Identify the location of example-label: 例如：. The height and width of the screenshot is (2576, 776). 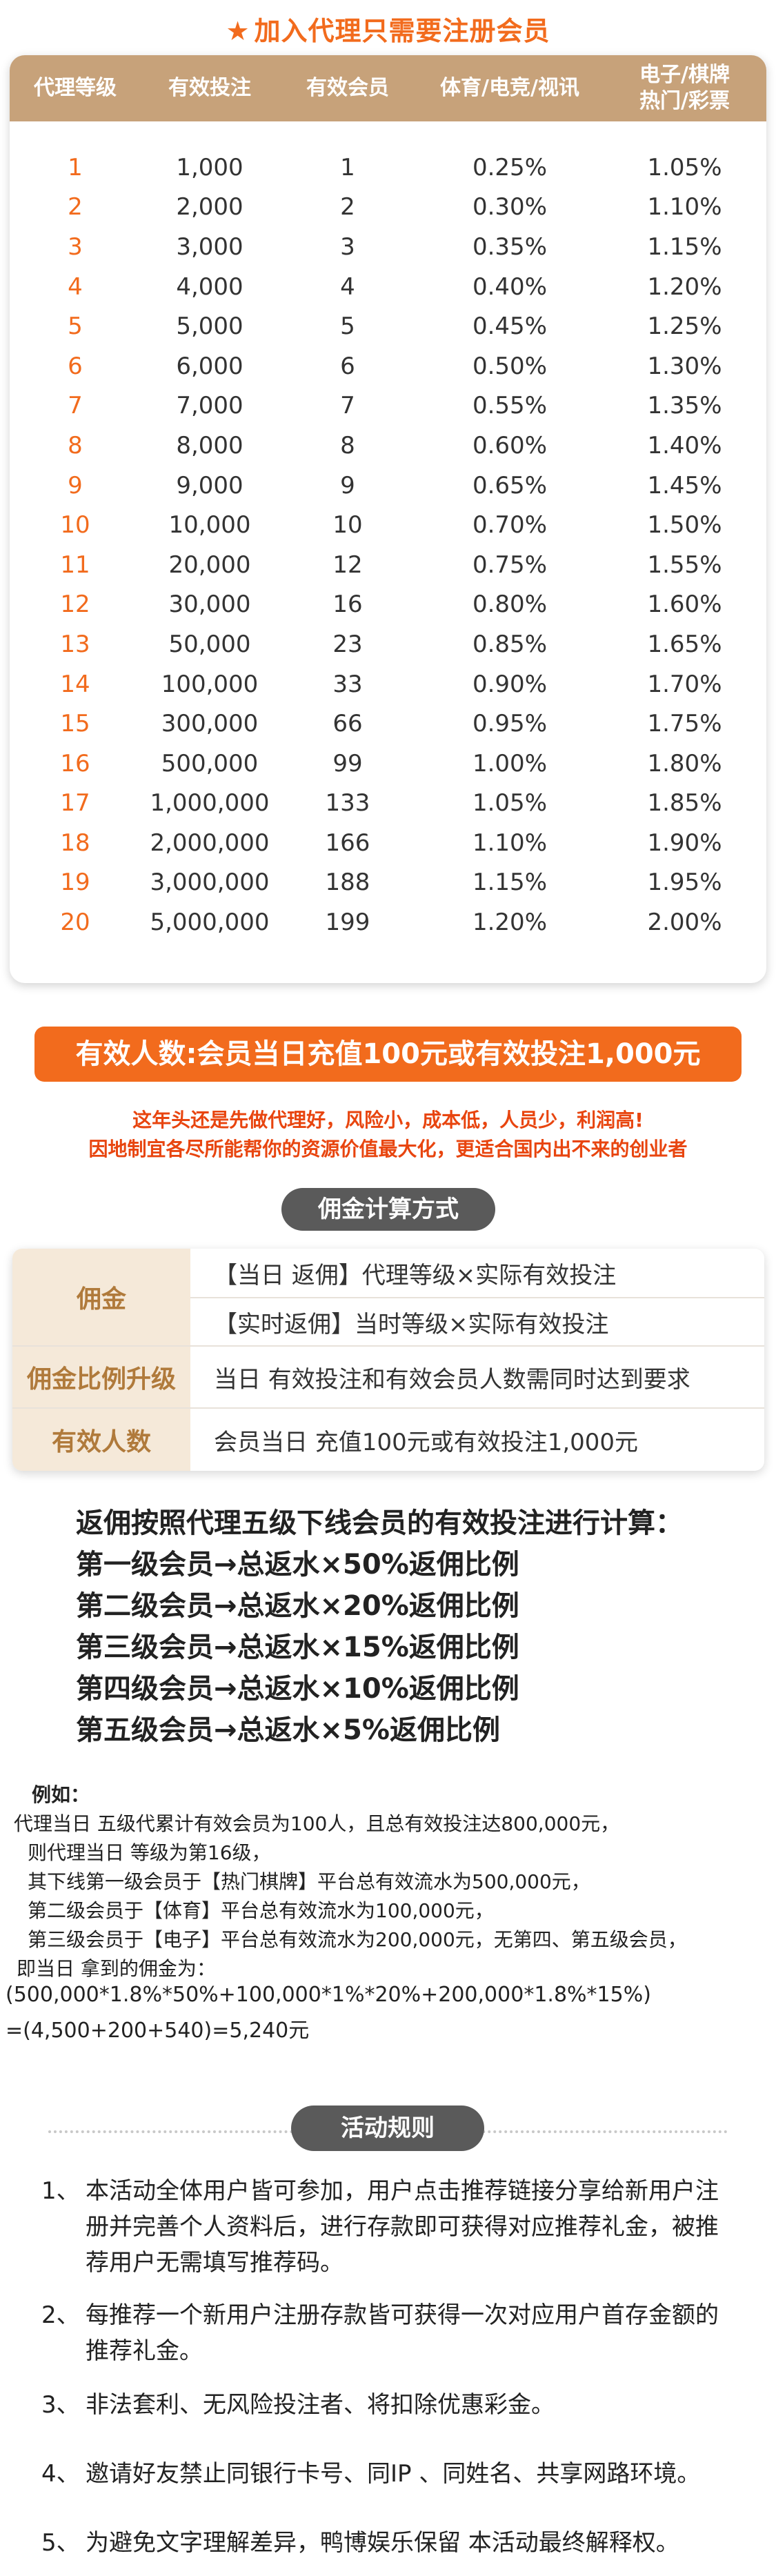
(61, 1794).